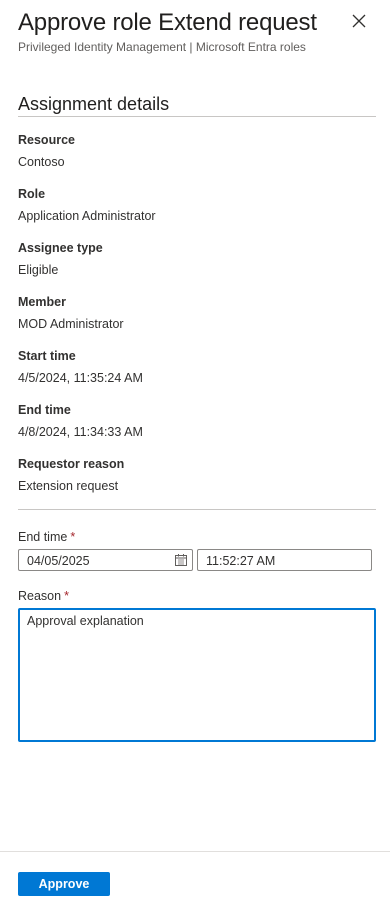 This screenshot has width=390, height=906. What do you see at coordinates (188, 267) in the screenshot?
I see `detail-field-assignee-type: Assignee type Eligible` at bounding box center [188, 267].